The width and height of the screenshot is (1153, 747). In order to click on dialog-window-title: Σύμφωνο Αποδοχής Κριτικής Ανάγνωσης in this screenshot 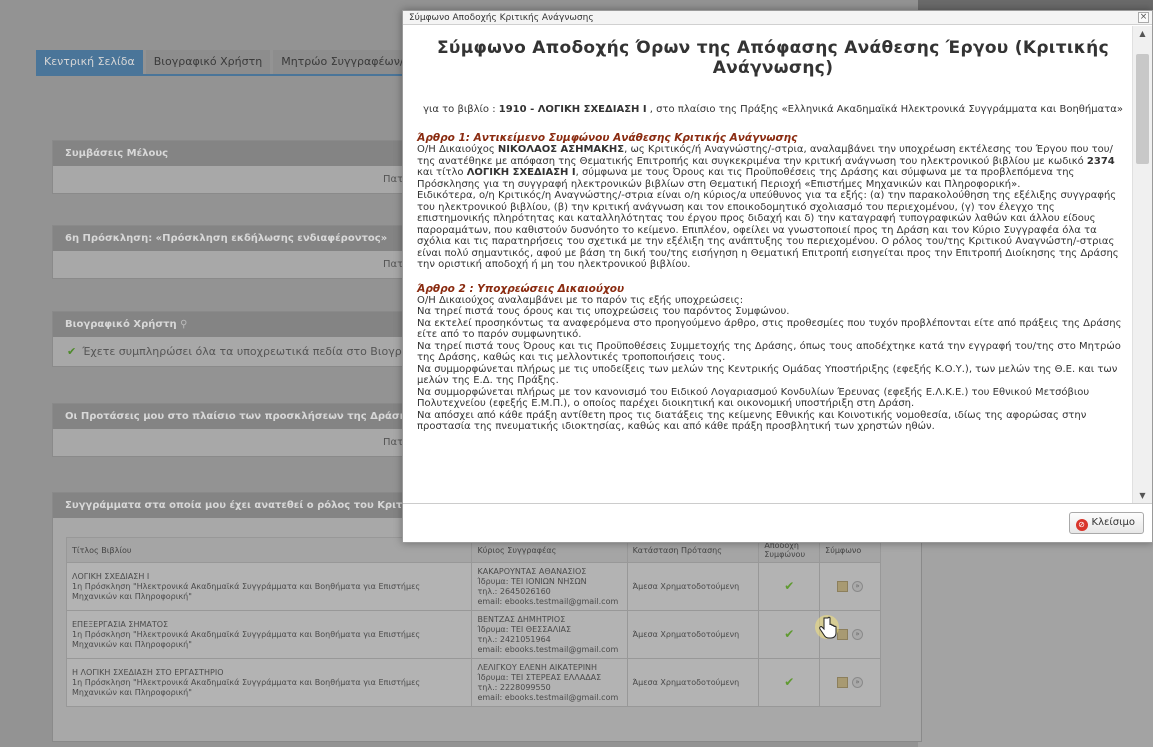, I will do `click(501, 18)`.